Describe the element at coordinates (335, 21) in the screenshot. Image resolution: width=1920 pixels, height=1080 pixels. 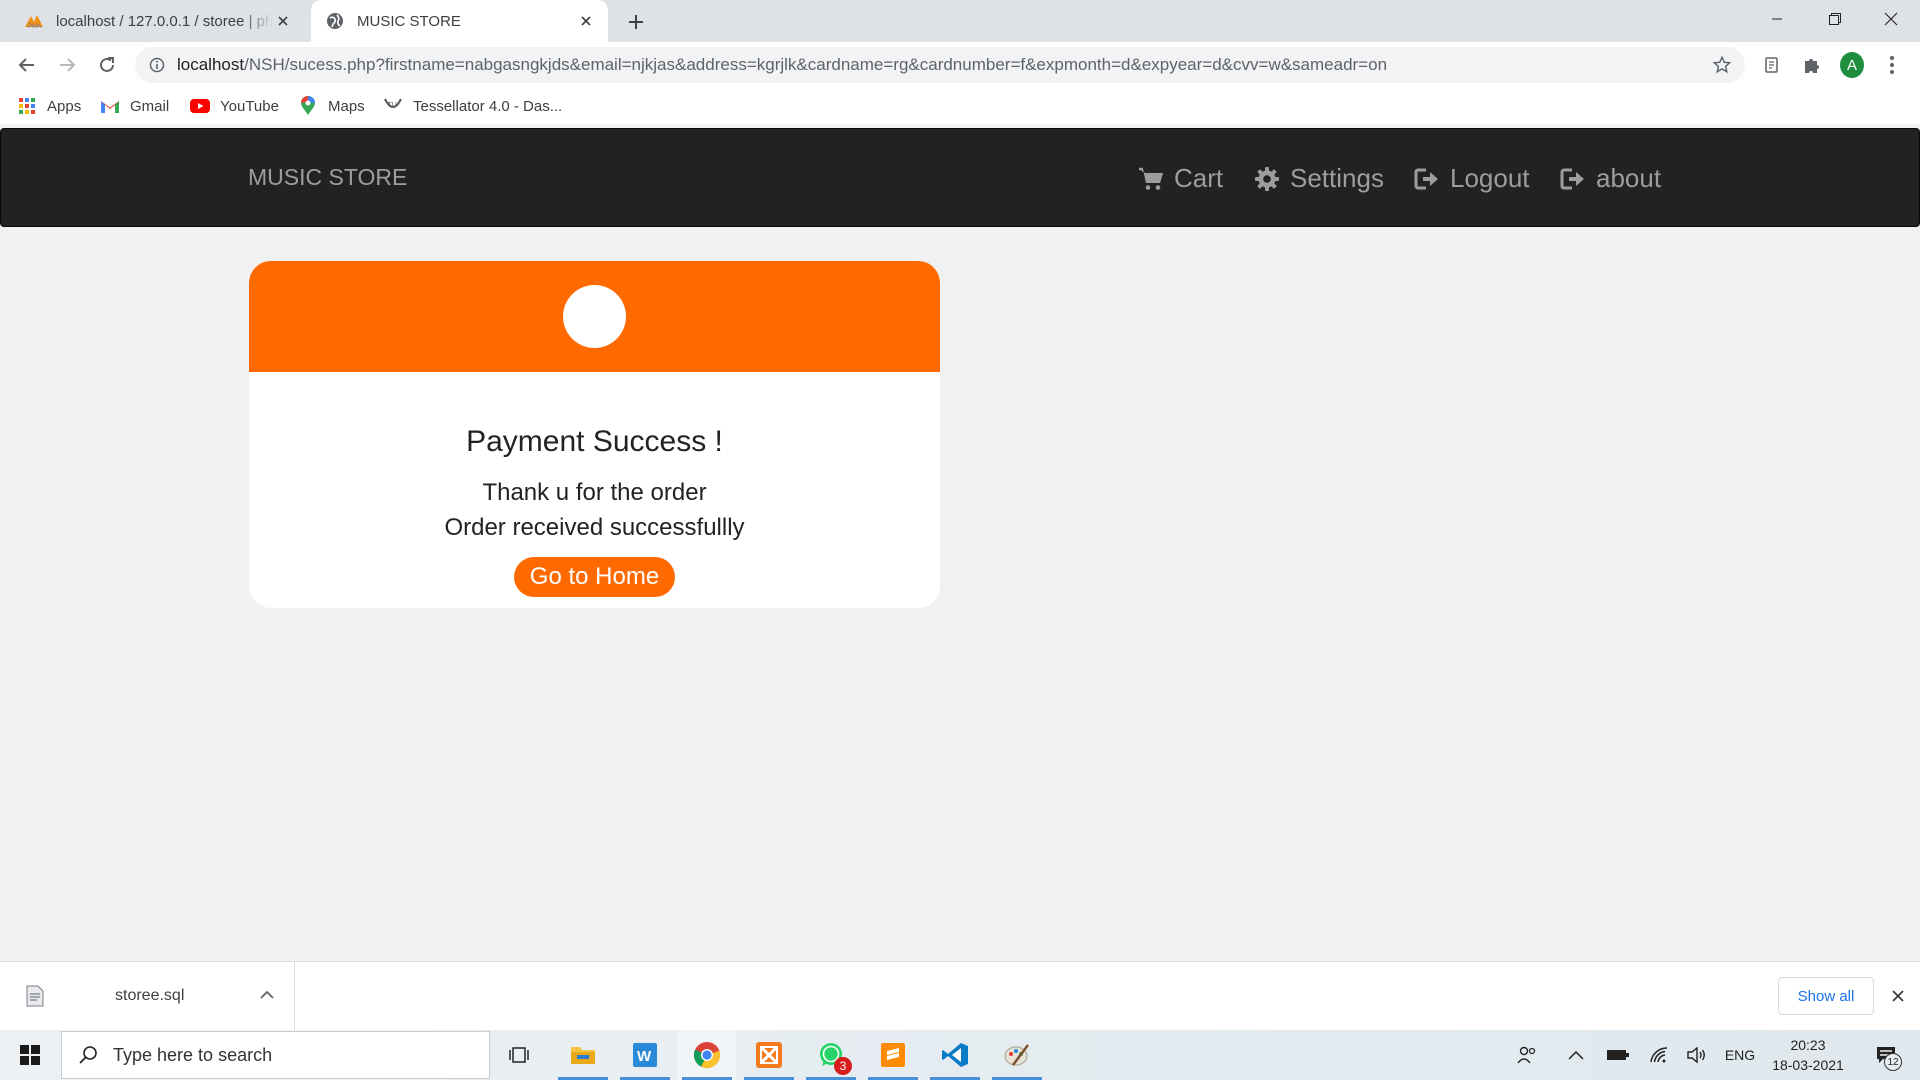
I see `globe-icon` at that location.